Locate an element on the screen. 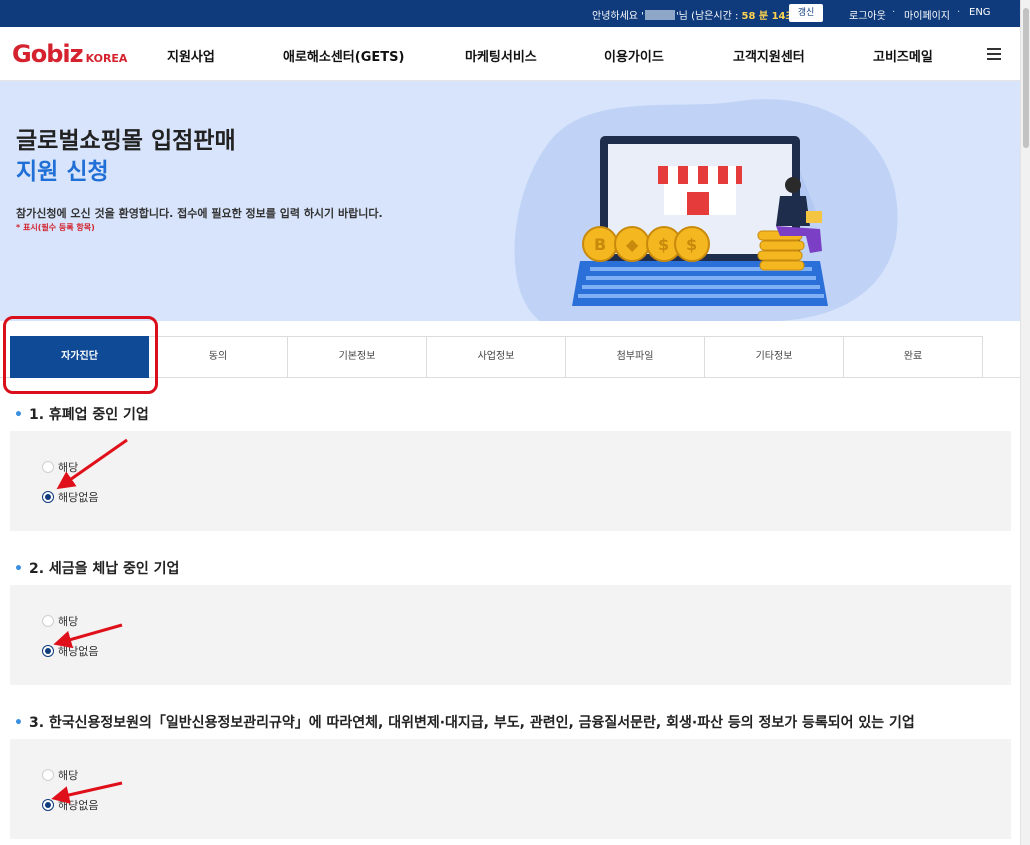  tab-basic-info: 기본정보 is located at coordinates (357, 357).